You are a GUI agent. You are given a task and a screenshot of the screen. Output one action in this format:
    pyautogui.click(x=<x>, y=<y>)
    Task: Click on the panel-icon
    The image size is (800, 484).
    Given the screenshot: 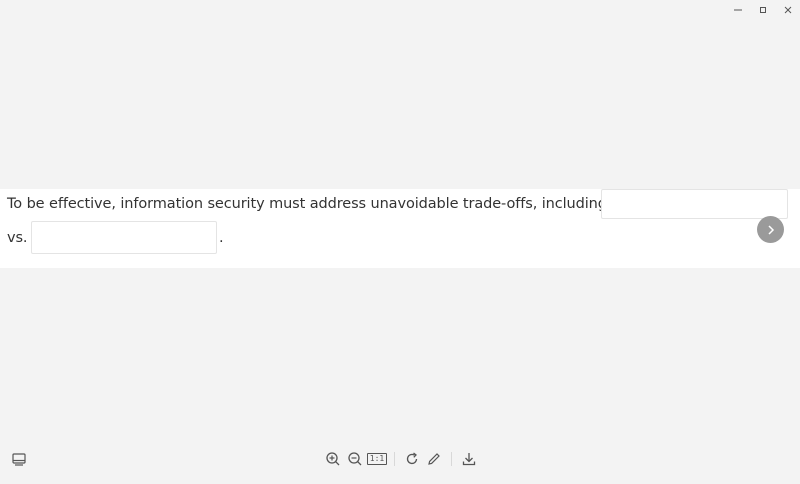 What is the action you would take?
    pyautogui.click(x=19, y=459)
    